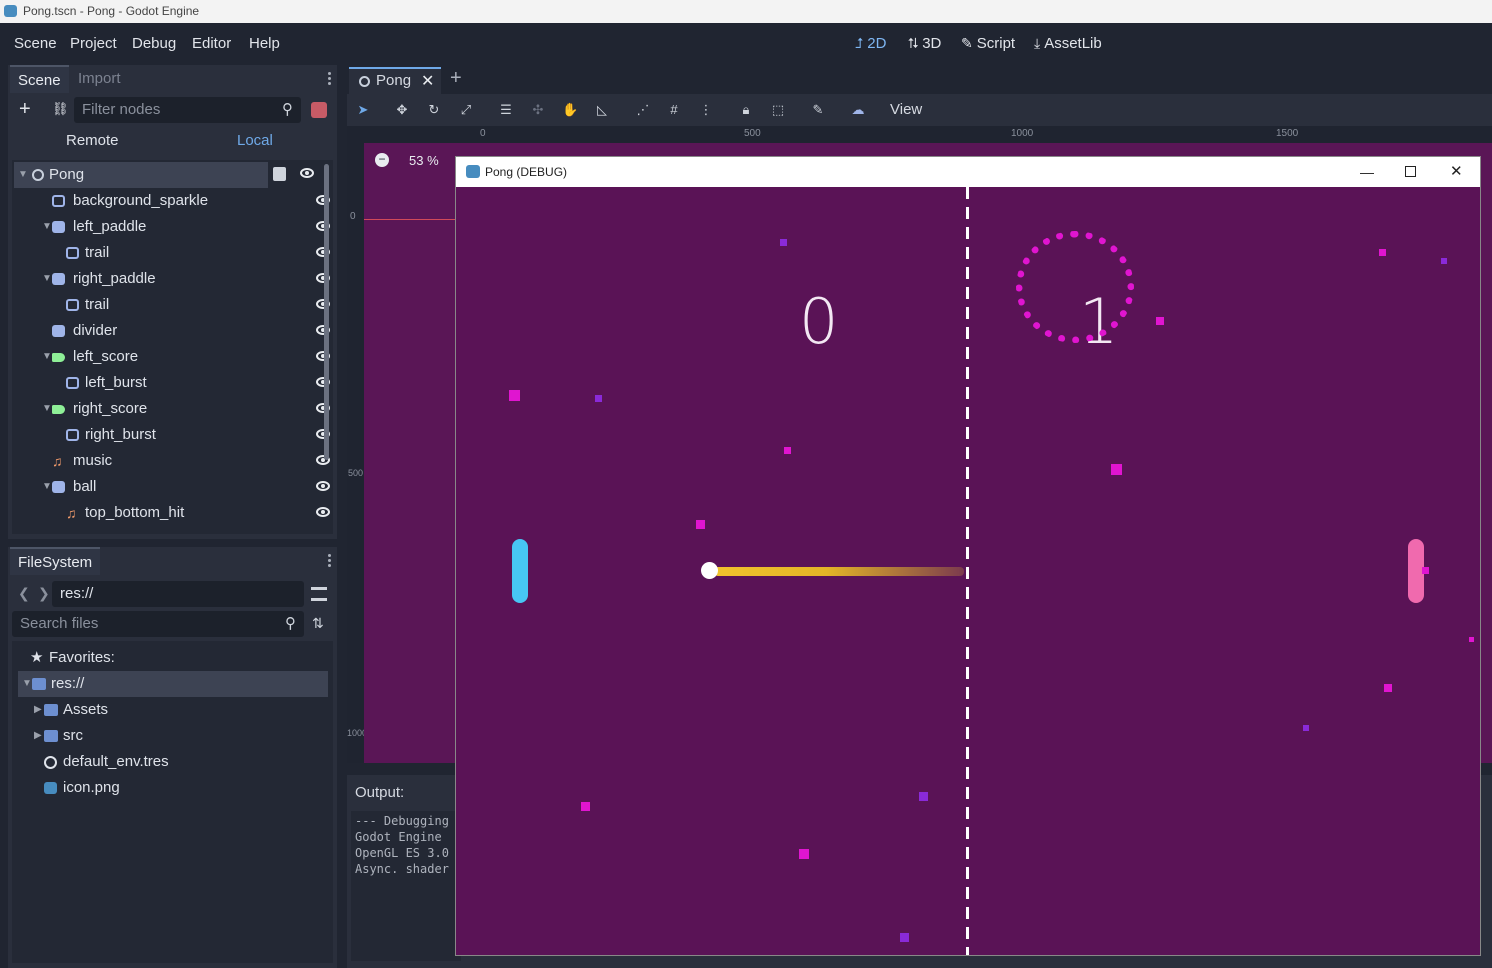 The image size is (1492, 968). What do you see at coordinates (329, 79) in the screenshot?
I see `scene-dock-menu-icon` at bounding box center [329, 79].